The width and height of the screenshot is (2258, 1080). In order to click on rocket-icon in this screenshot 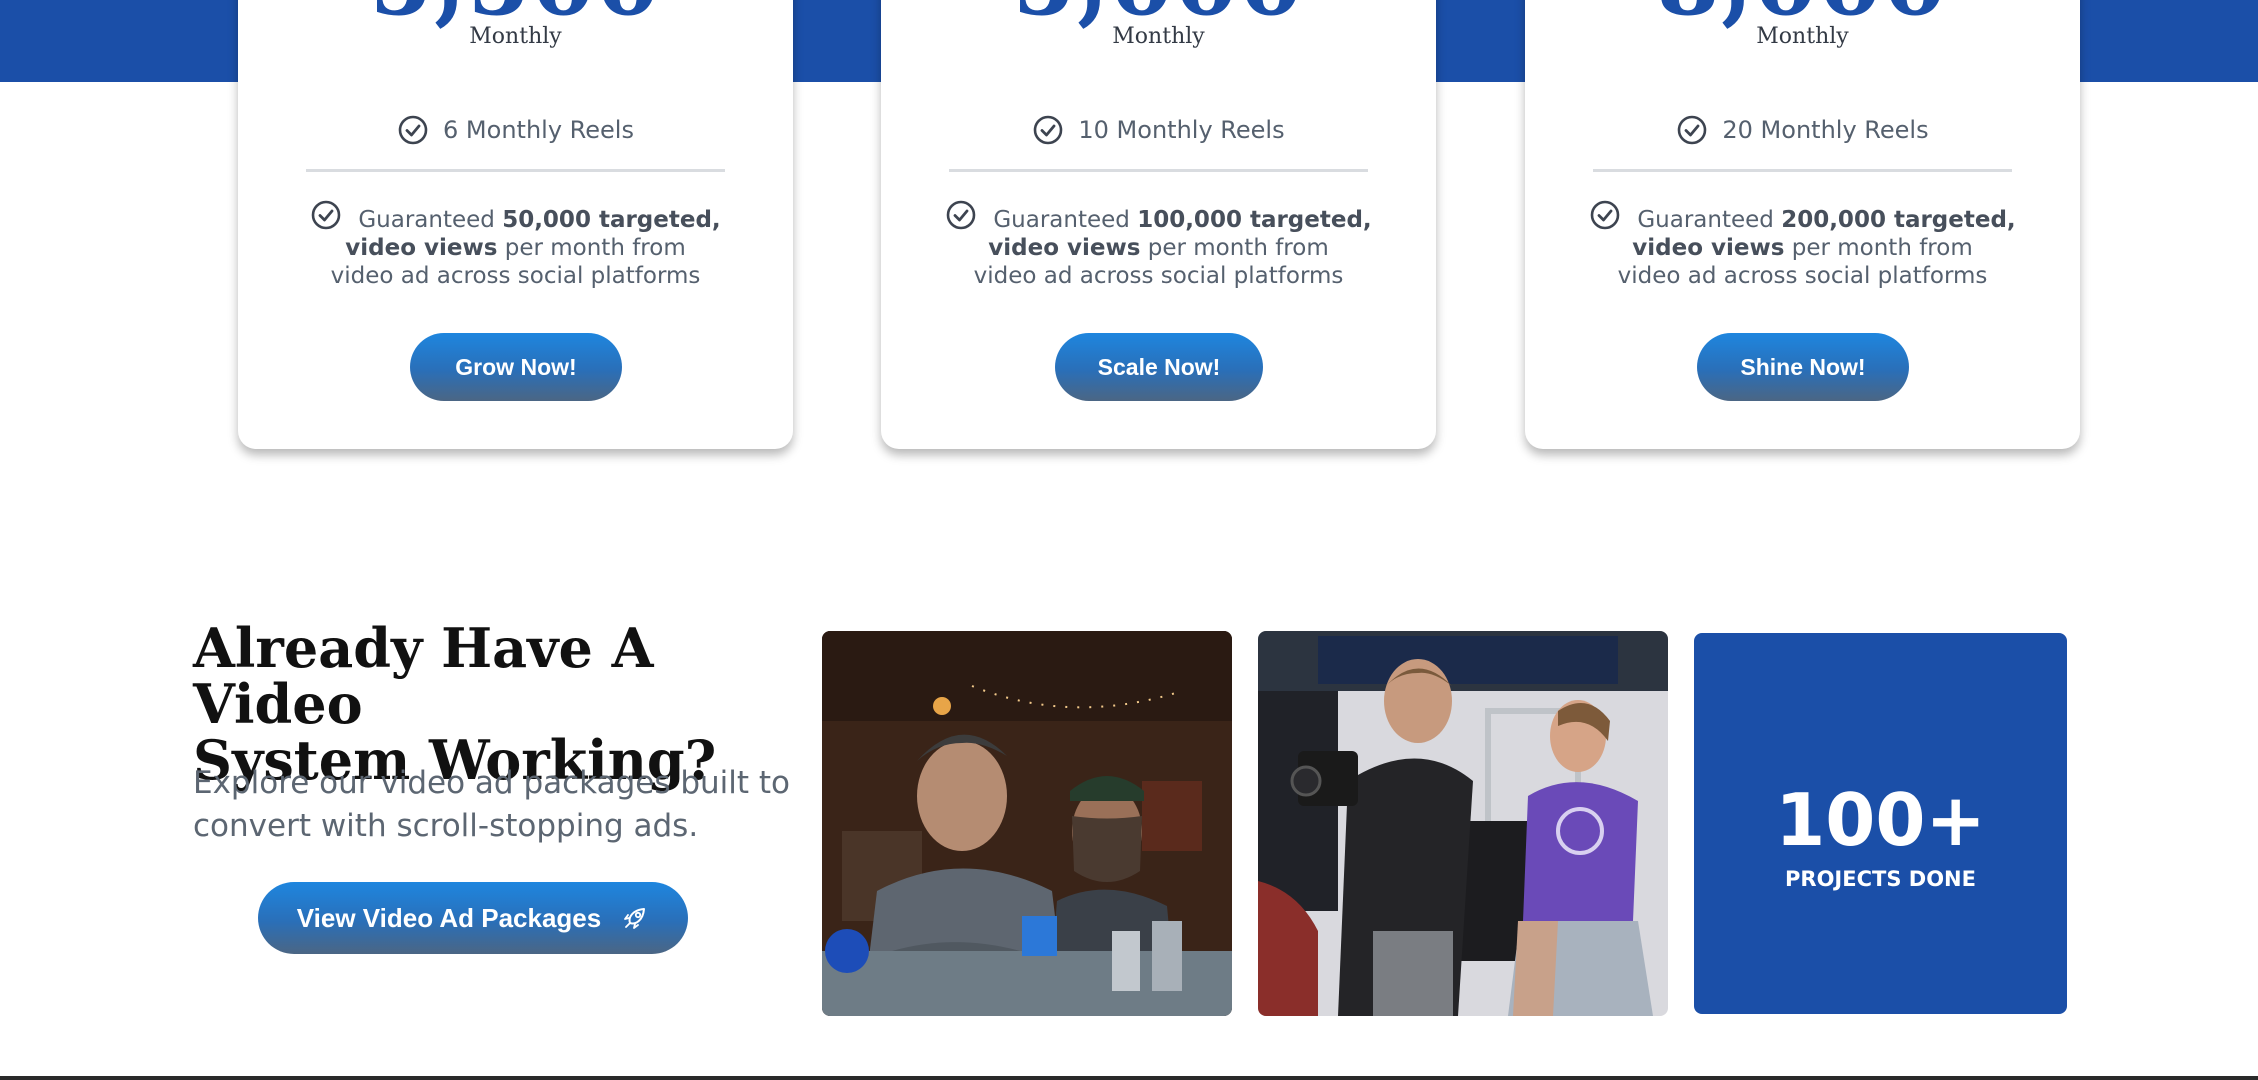, I will do `click(635, 918)`.